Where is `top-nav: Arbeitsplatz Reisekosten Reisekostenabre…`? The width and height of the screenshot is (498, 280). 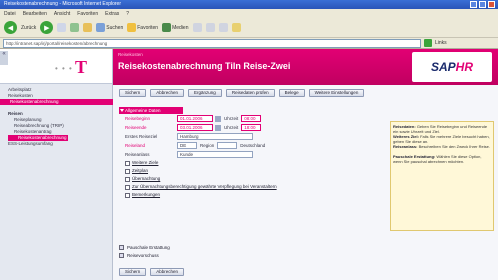 top-nav: Arbeitsplatz Reisekosten Reisekostenabre… is located at coordinates (56, 94).